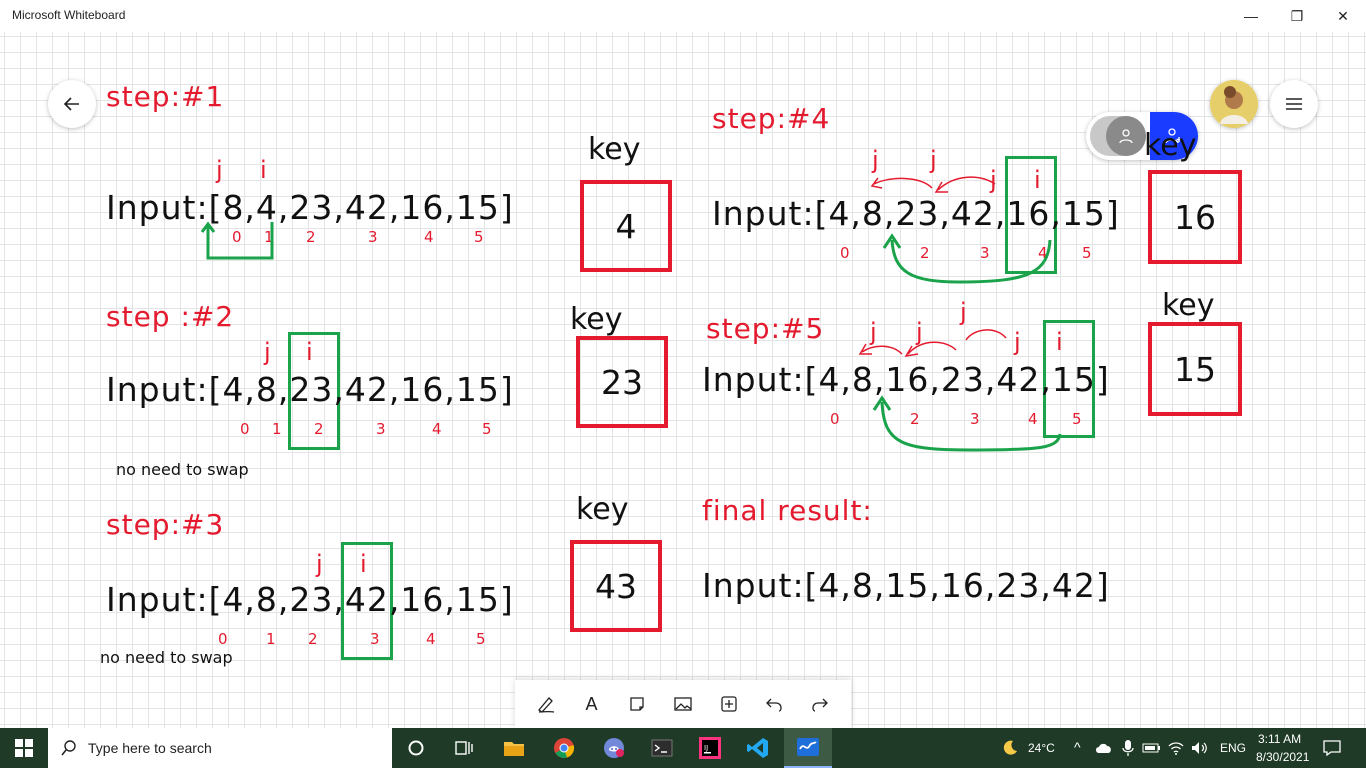  Describe the element at coordinates (1077, 747) in the screenshot. I see `chevron-up-icon: ^` at that location.